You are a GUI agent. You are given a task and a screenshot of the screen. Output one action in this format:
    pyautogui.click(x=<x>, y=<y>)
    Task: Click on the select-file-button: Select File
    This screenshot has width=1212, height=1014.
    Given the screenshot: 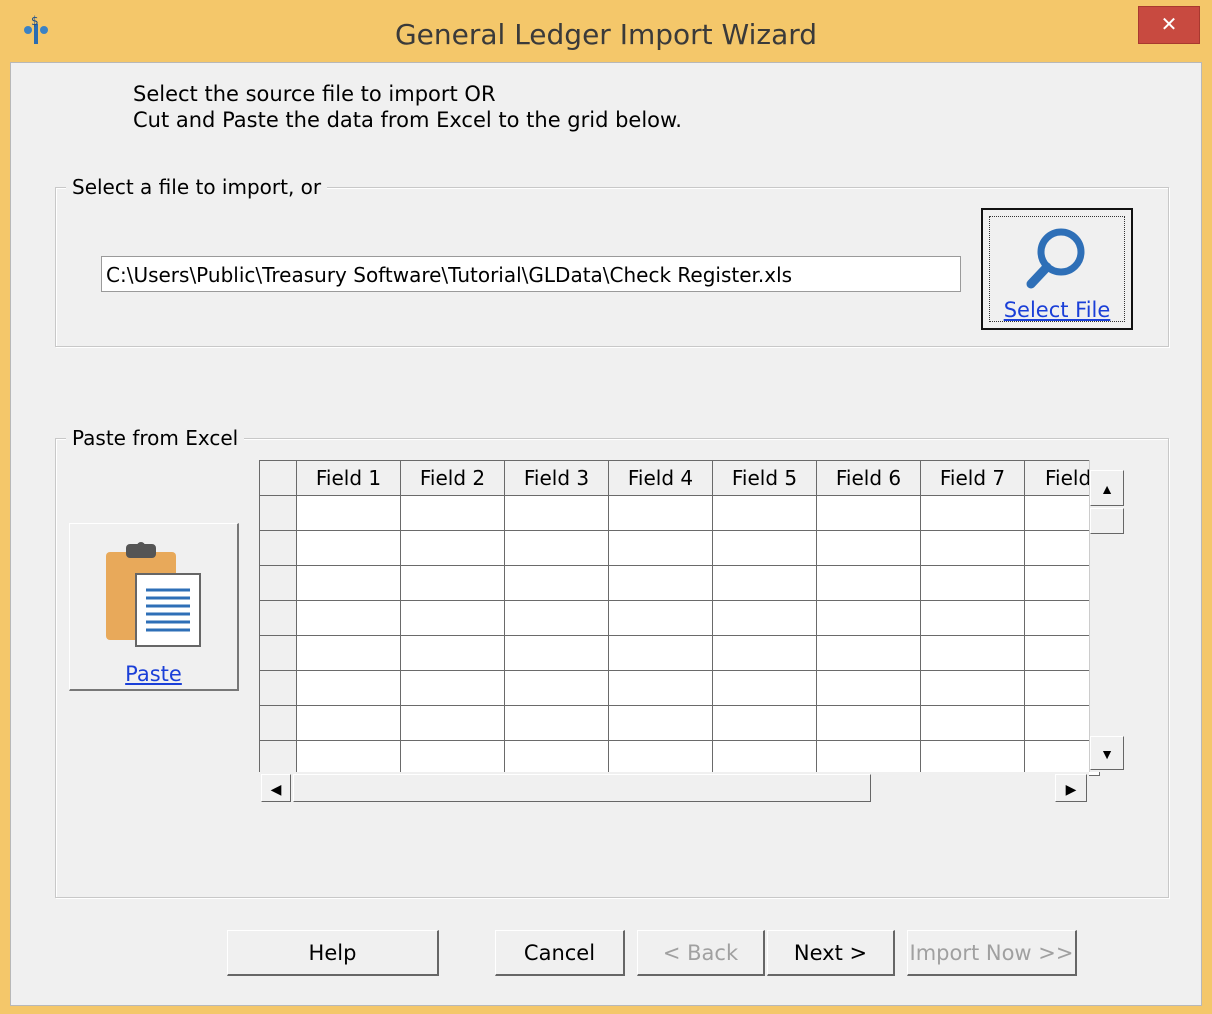 What is the action you would take?
    pyautogui.click(x=1057, y=269)
    